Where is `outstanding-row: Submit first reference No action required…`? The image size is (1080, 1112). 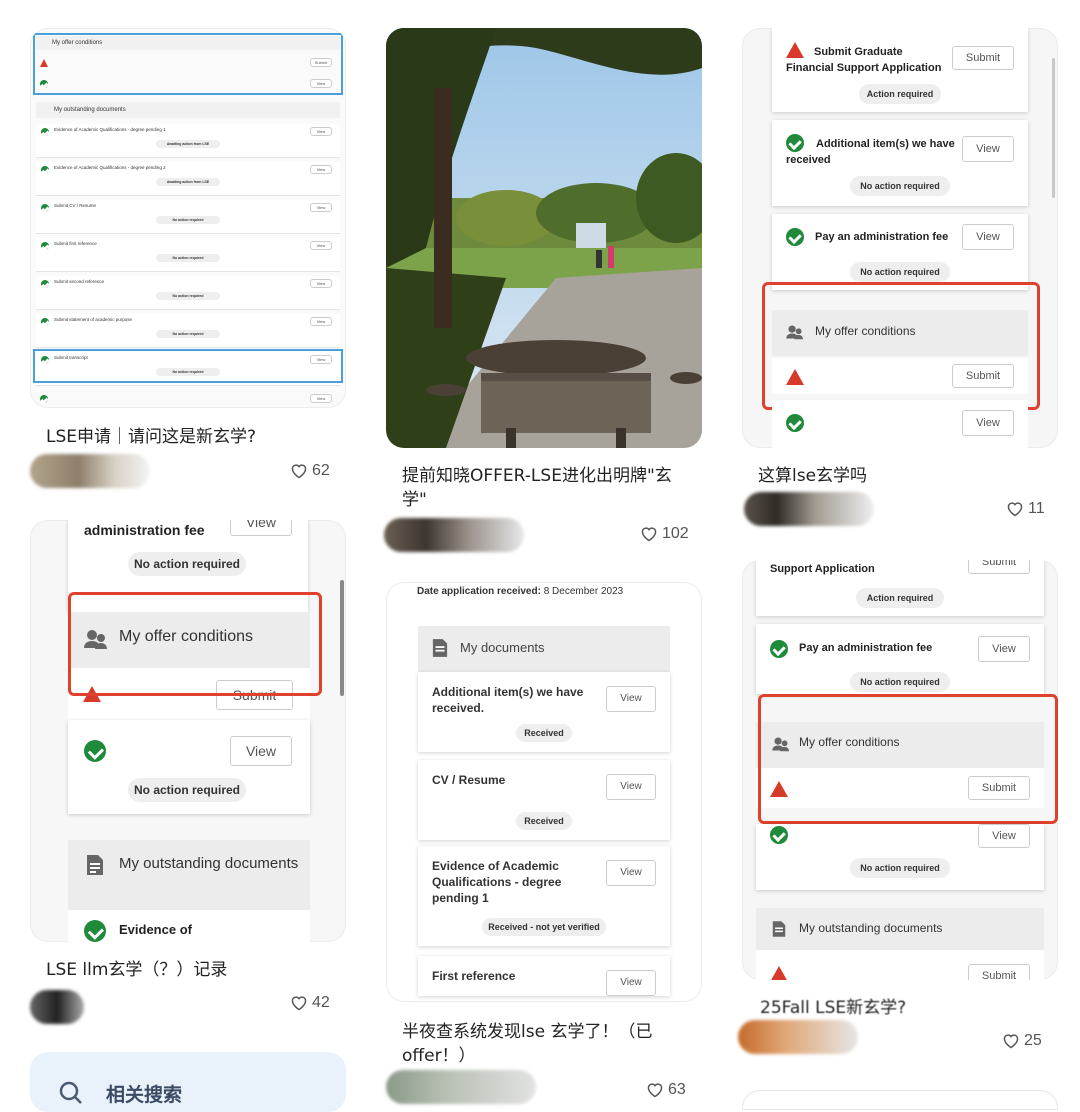 outstanding-row: Submit first reference No action required… is located at coordinates (188, 255).